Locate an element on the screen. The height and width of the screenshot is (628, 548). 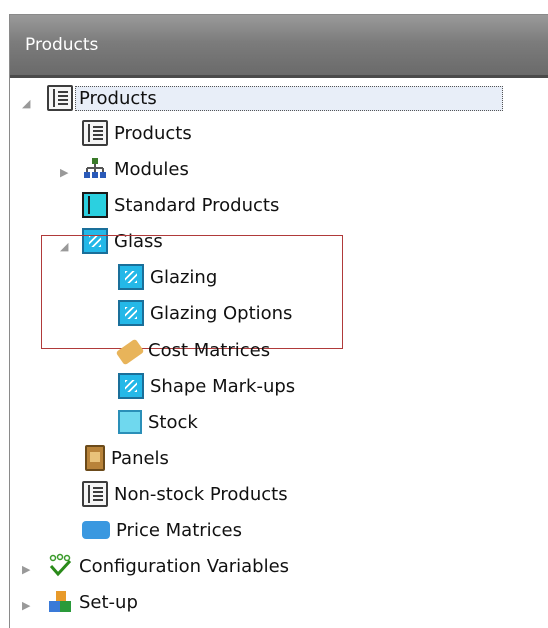
price-matrix-icon is located at coordinates (96, 530).